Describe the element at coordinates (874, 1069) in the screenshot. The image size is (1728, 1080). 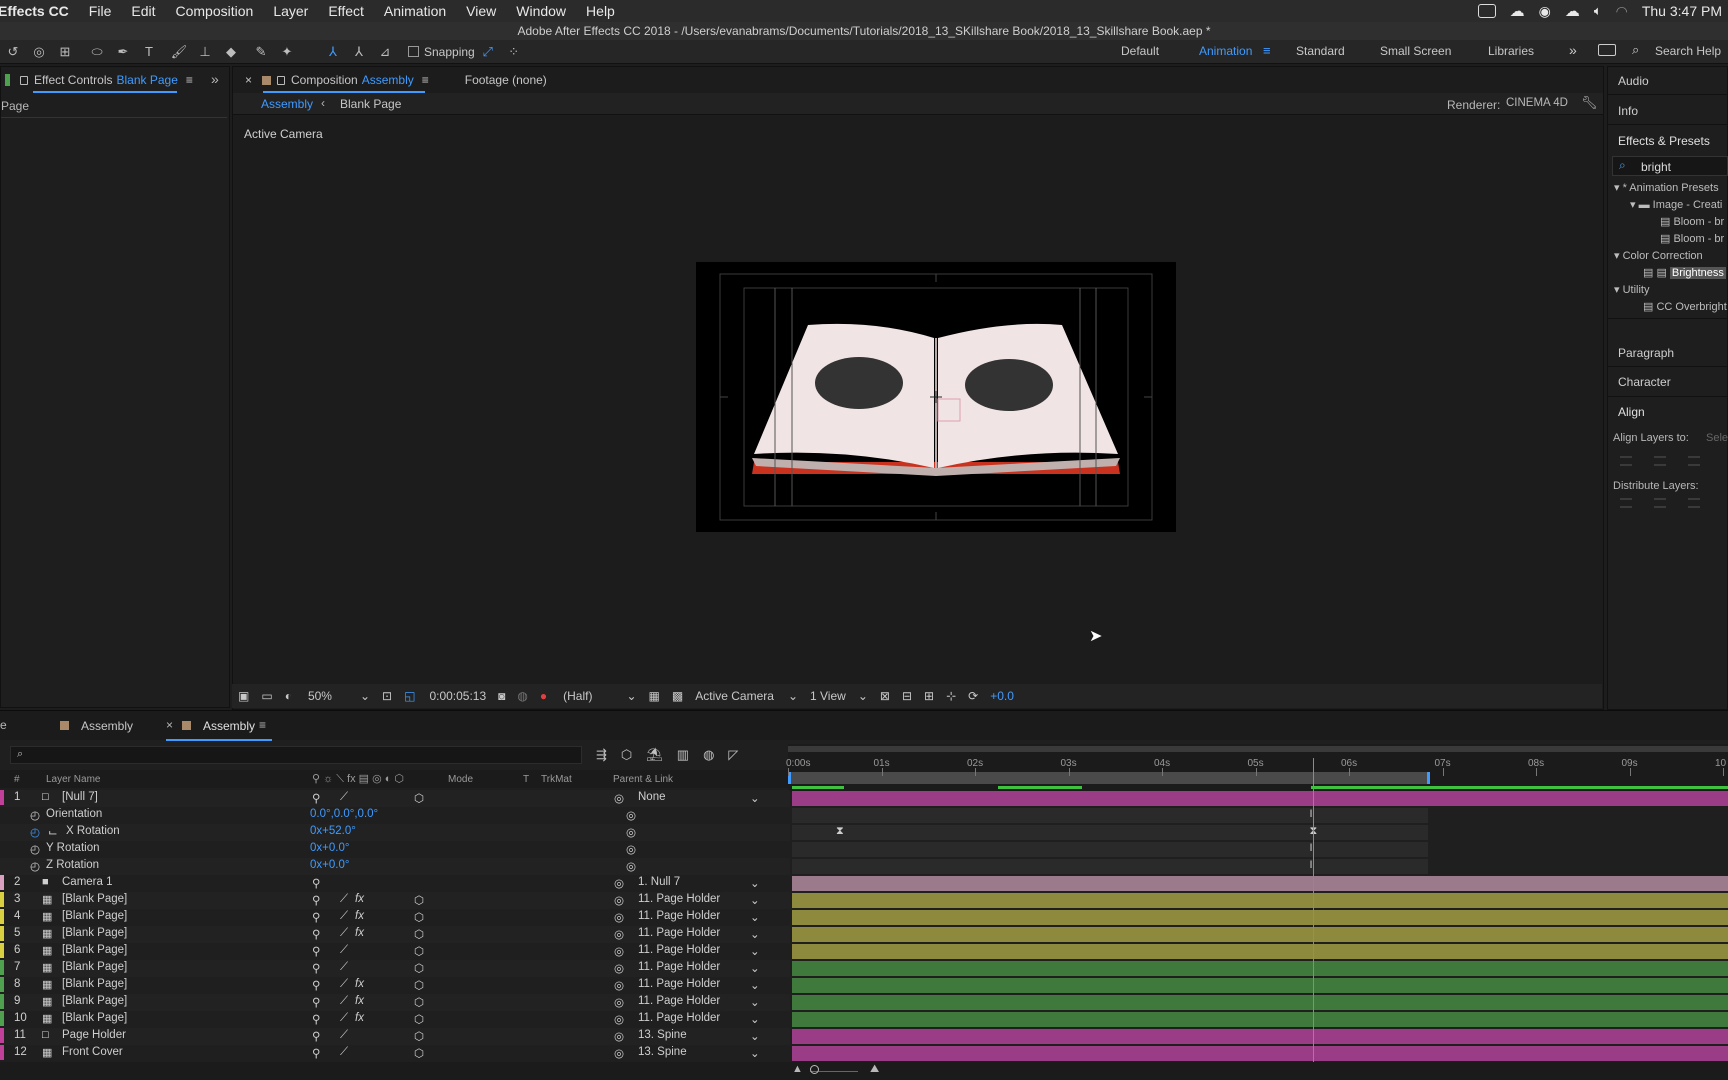
I see `zoom-in-icon: ⛰` at that location.